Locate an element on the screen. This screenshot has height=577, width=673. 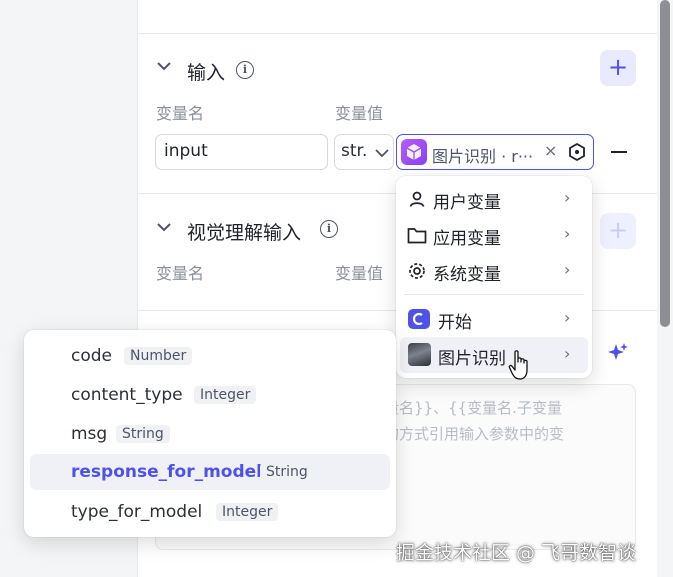
menu-item-app-variables: 应用变量 › is located at coordinates (494, 236).